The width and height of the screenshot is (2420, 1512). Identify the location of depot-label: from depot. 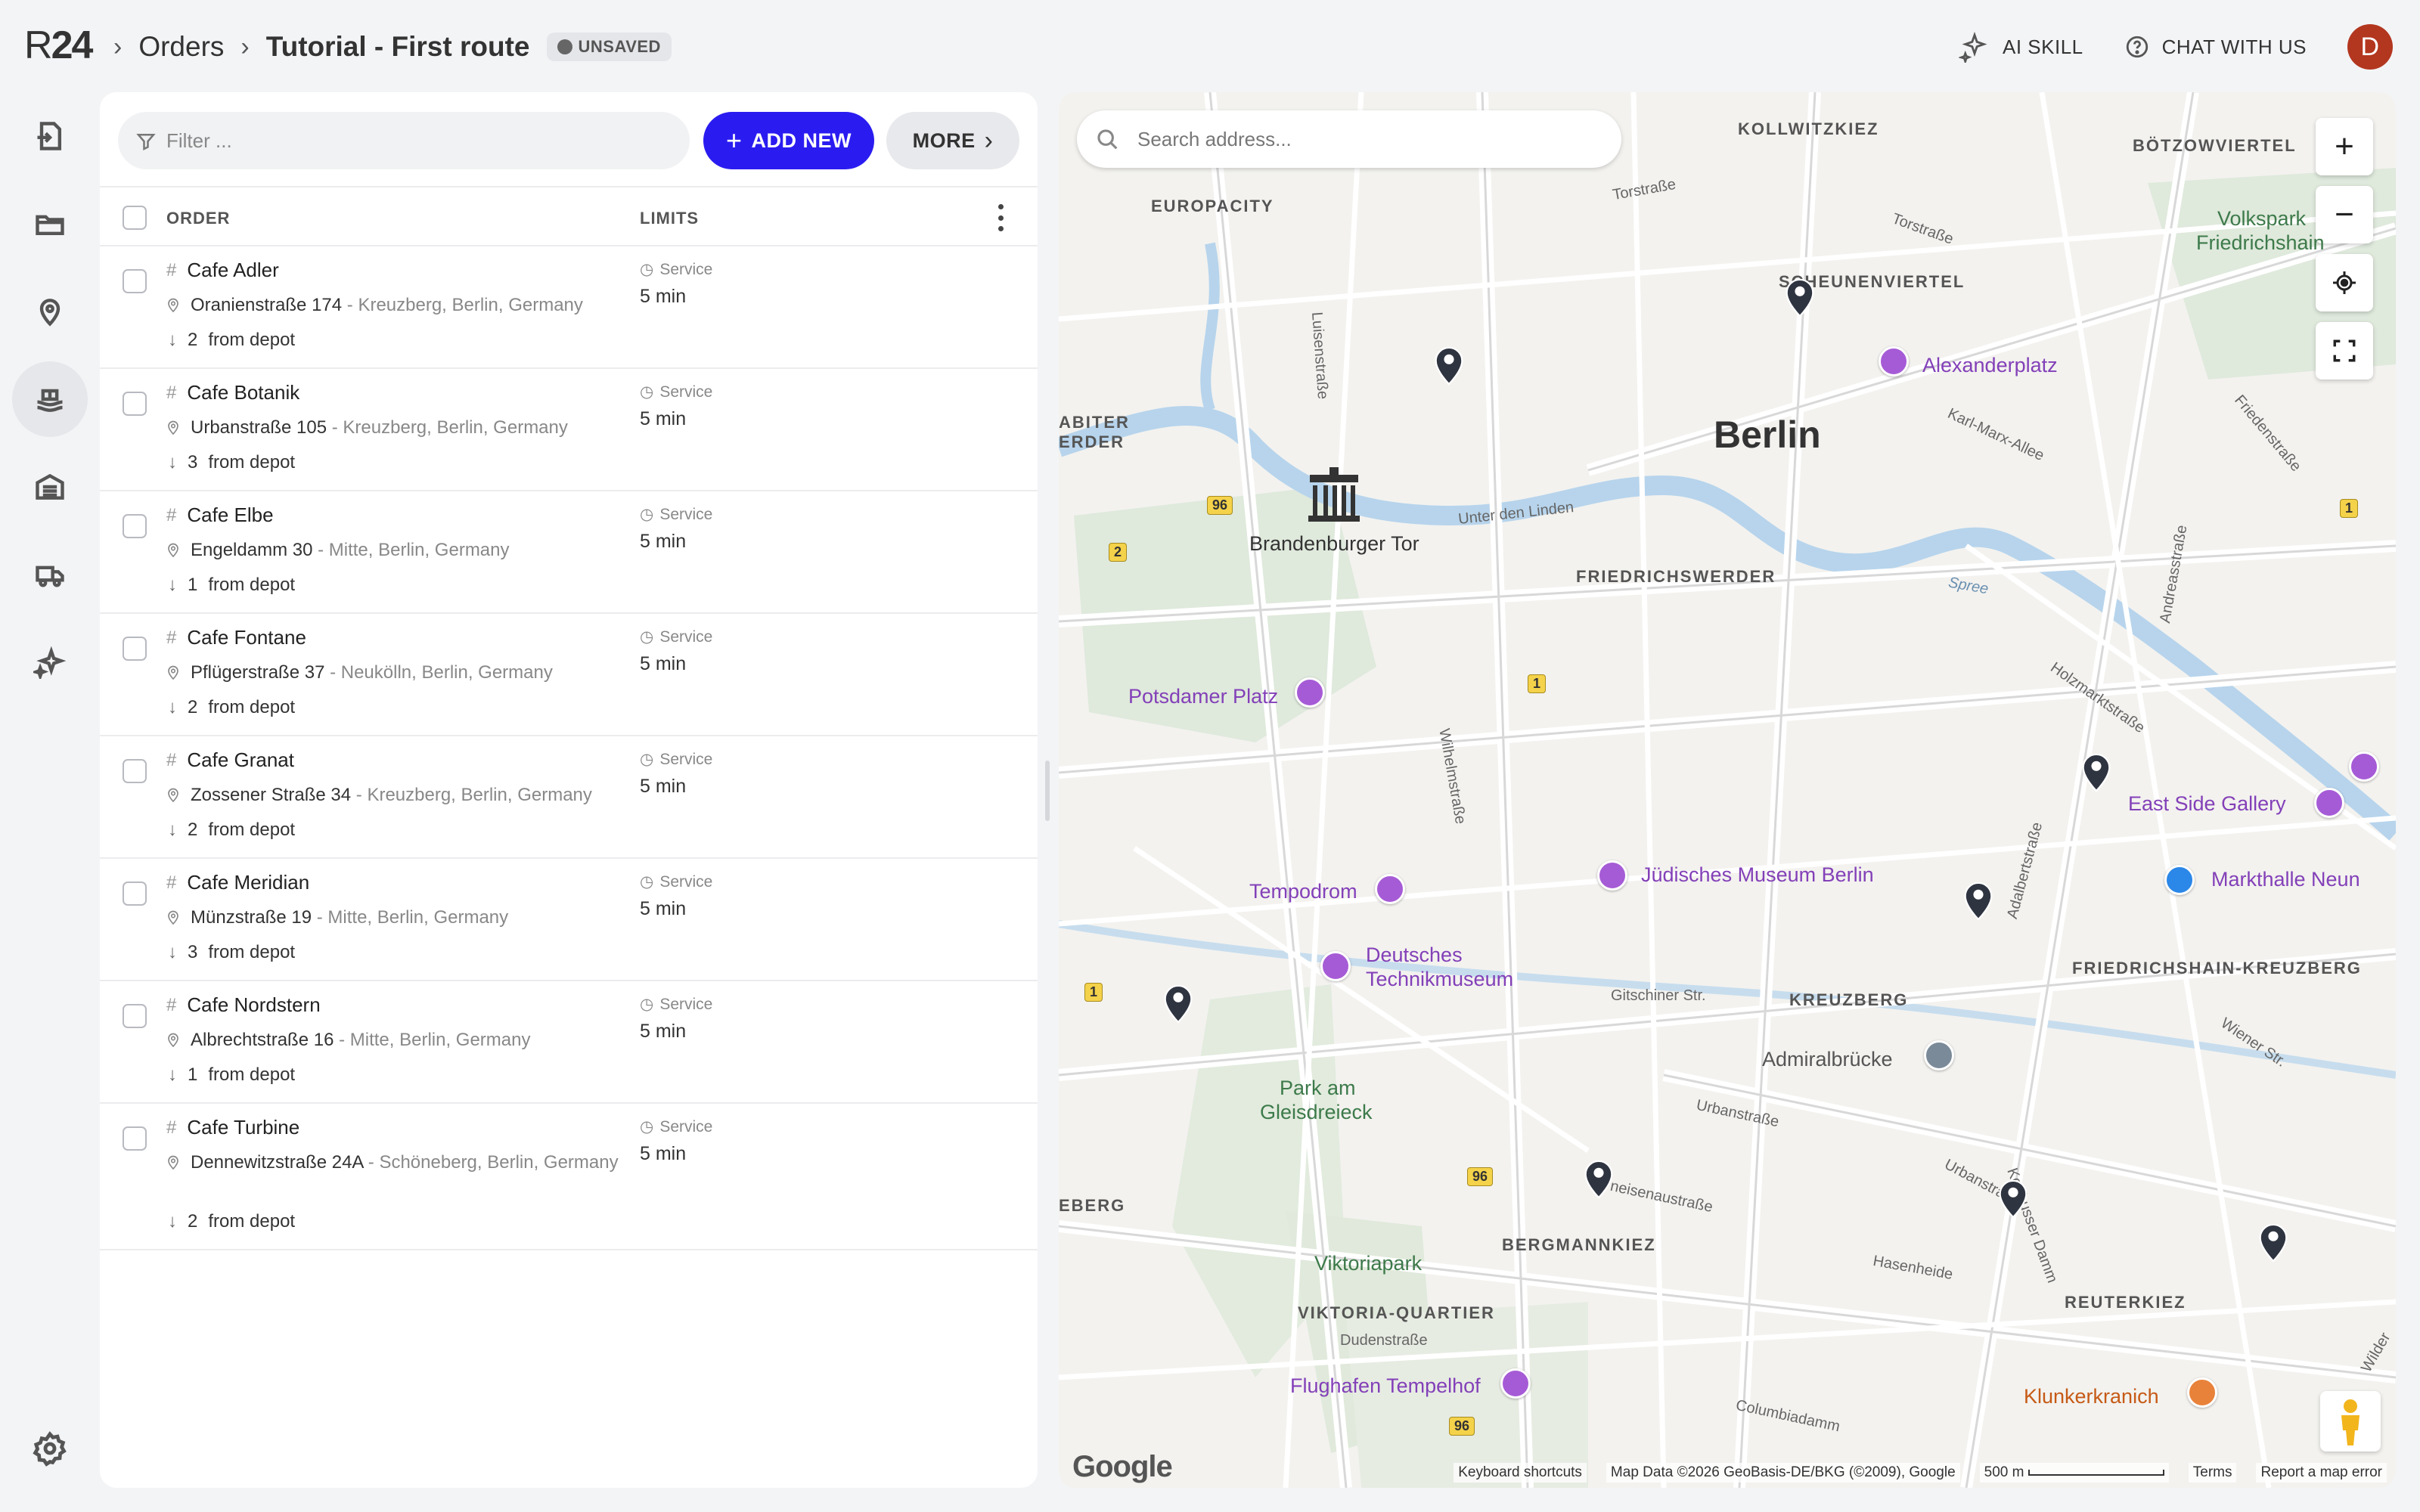
(252, 952).